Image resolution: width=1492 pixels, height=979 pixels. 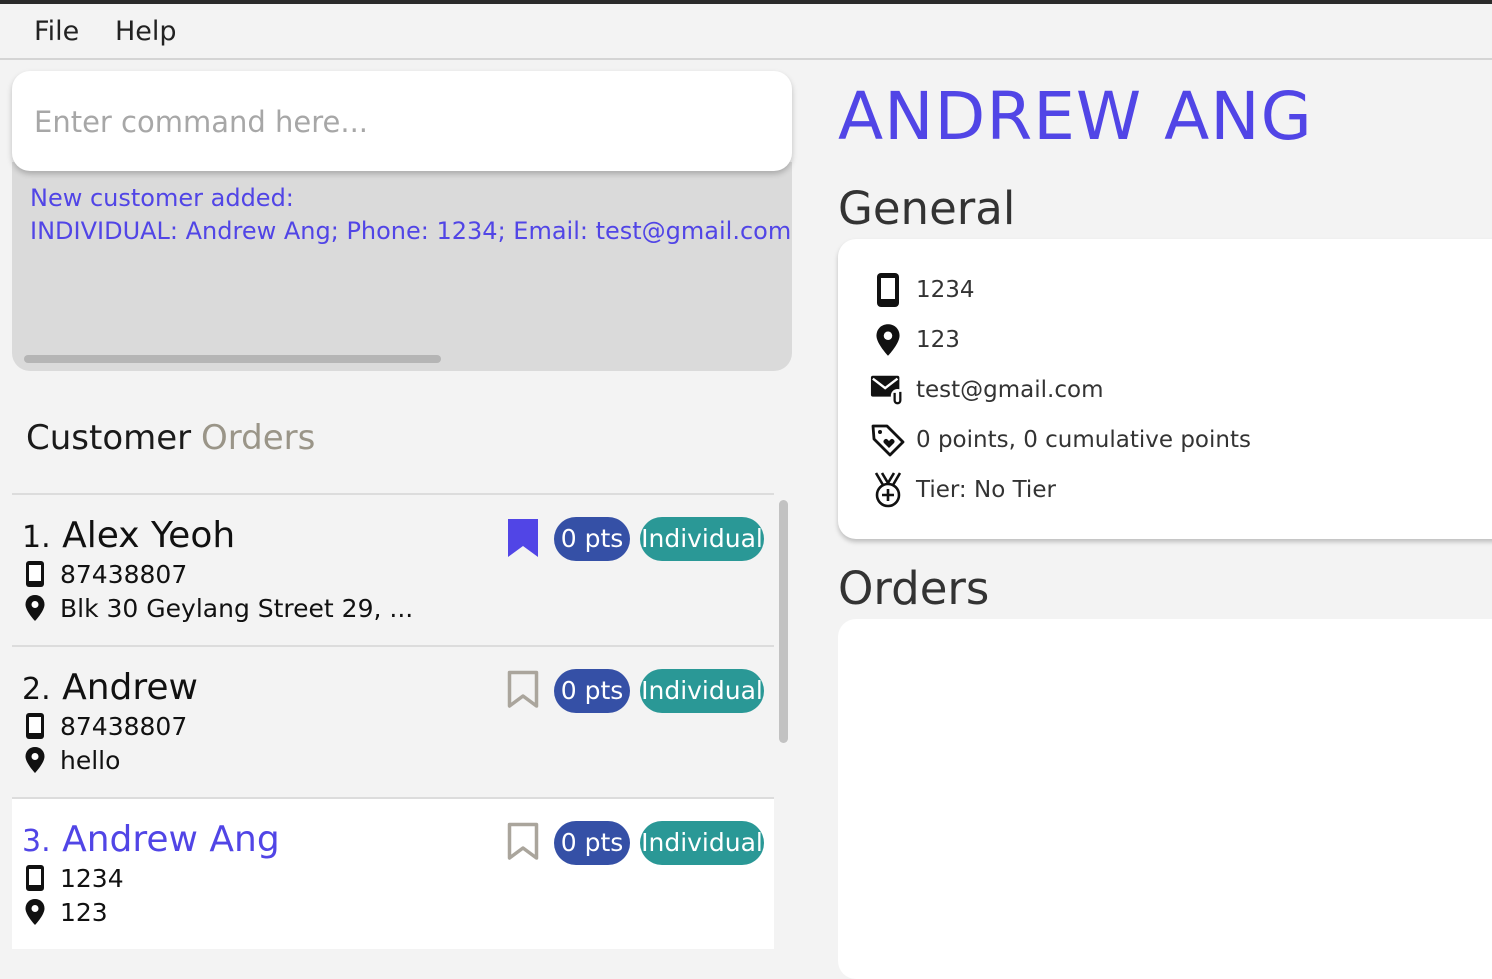 What do you see at coordinates (108, 438) in the screenshot?
I see `tab-customer: Customer` at bounding box center [108, 438].